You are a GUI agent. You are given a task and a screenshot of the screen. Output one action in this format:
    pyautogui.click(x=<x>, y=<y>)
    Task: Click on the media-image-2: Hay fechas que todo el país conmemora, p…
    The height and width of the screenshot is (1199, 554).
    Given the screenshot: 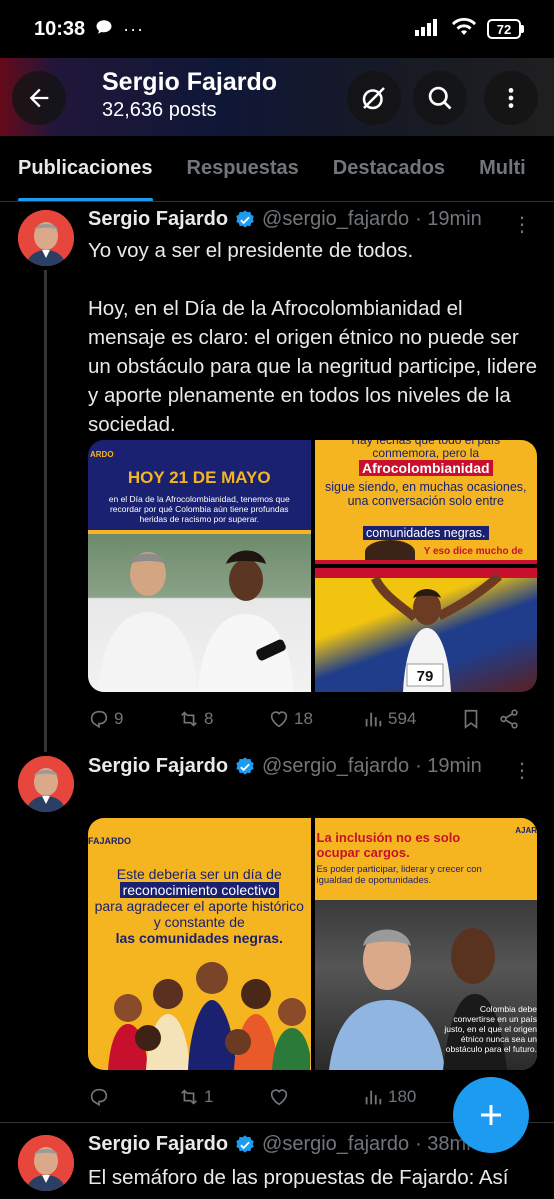 What is the action you would take?
    pyautogui.click(x=425, y=502)
    